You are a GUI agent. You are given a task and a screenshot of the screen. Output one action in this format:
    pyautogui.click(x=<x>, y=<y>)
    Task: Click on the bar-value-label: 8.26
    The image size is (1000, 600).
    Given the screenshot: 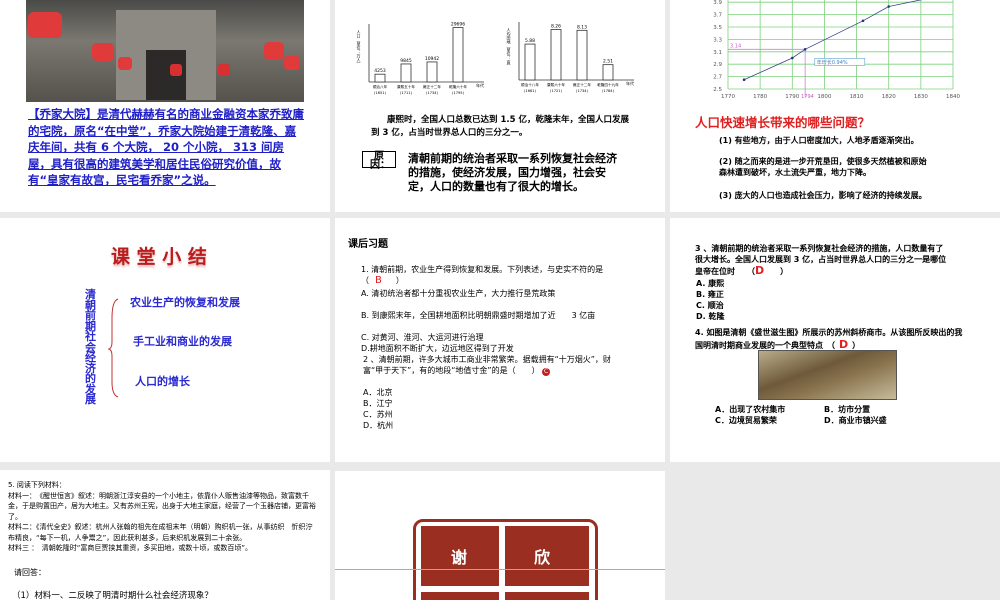 What is the action you would take?
    pyautogui.click(x=556, y=27)
    